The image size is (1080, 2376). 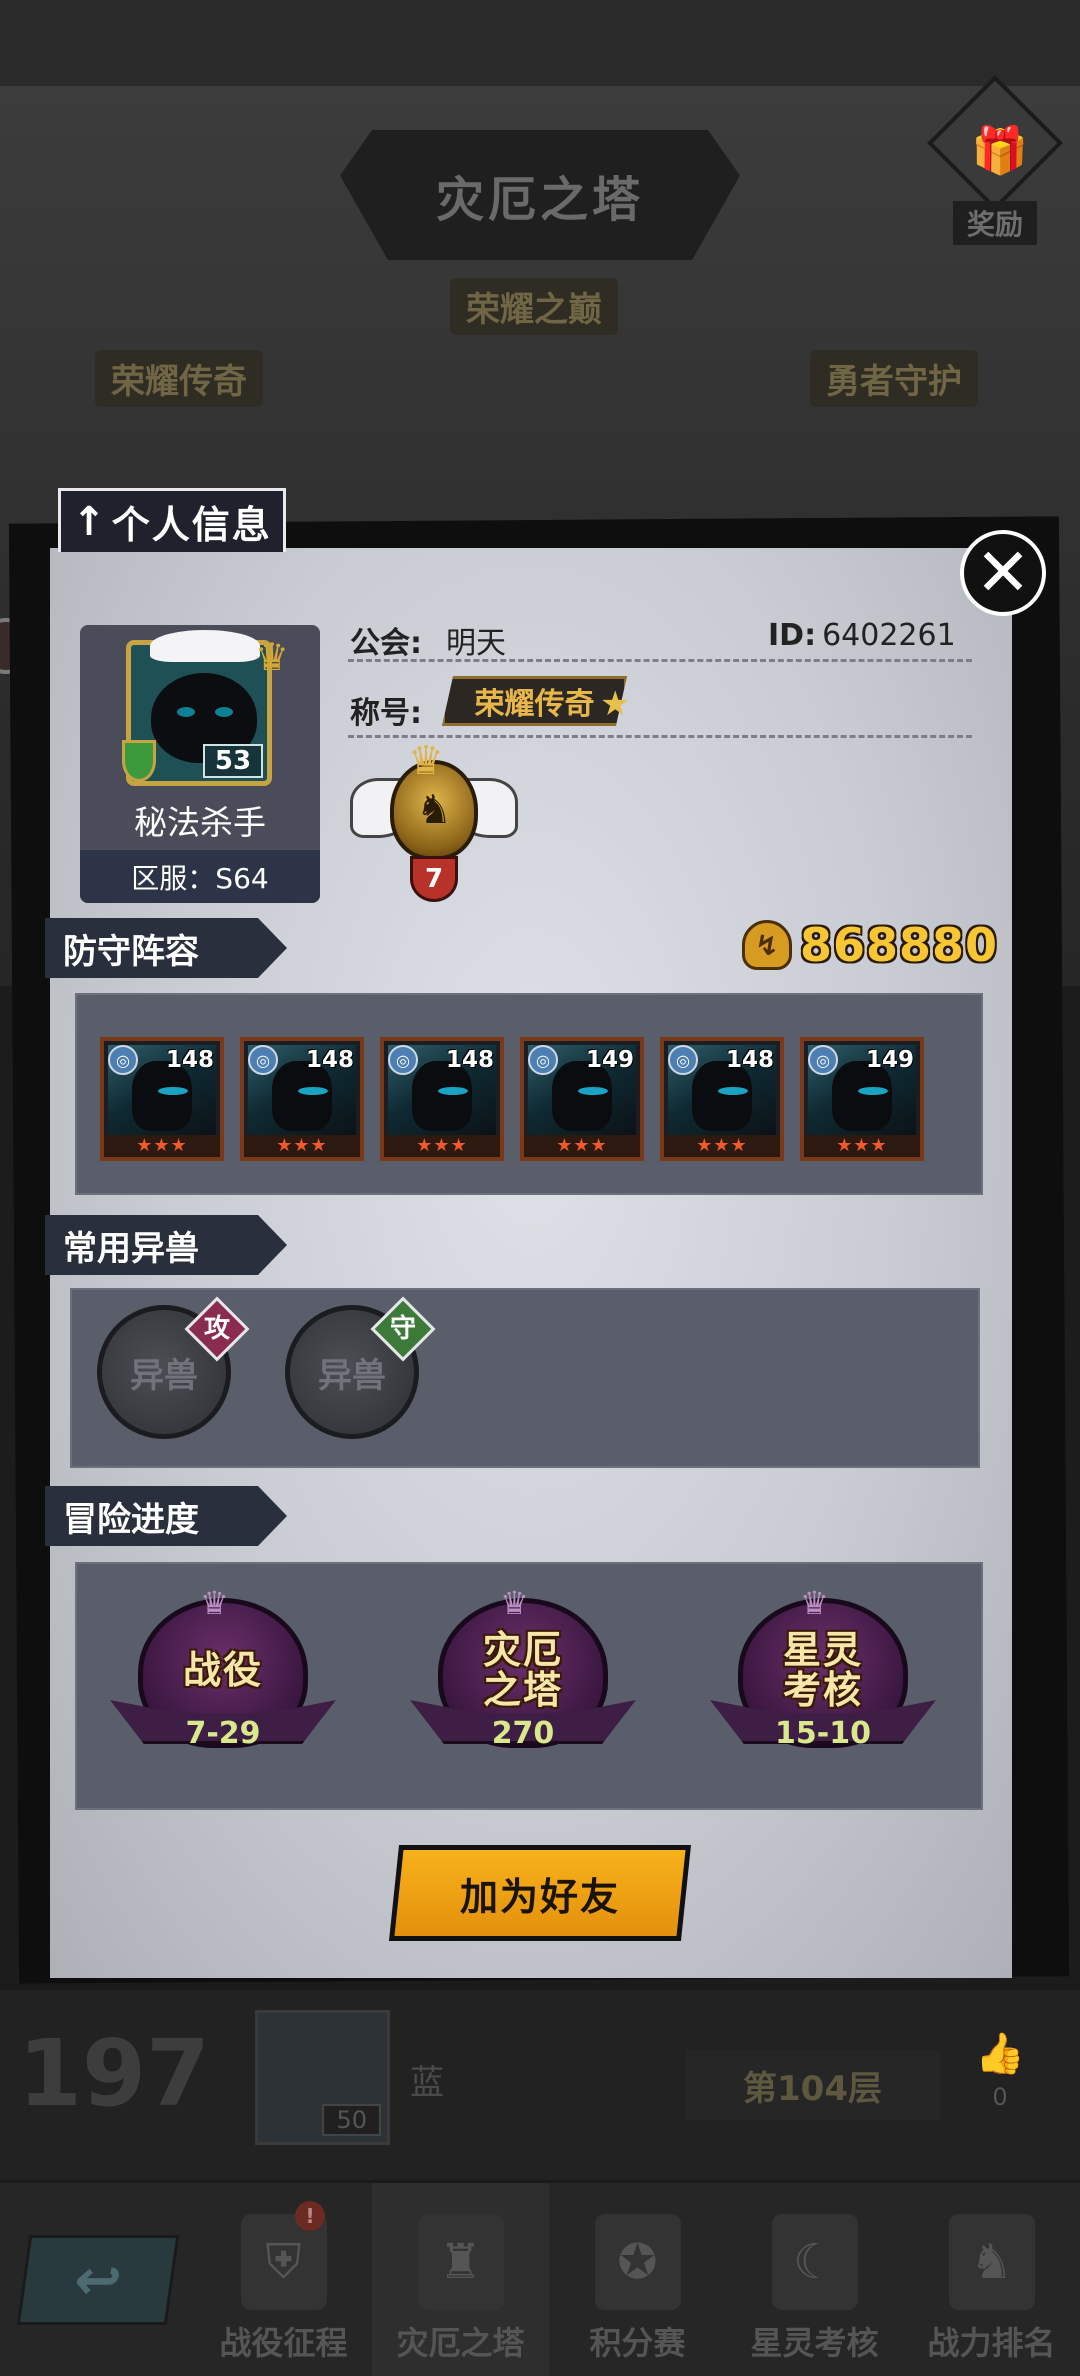 What do you see at coordinates (179, 378) in the screenshot?
I see `ribbon-glory-legend: 荣耀传奇` at bounding box center [179, 378].